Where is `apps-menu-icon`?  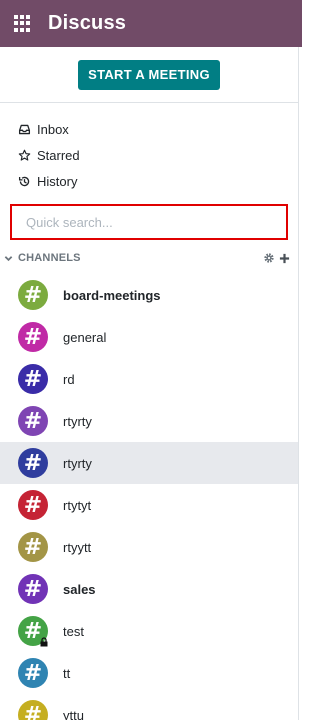
apps-menu-icon is located at coordinates (23, 23).